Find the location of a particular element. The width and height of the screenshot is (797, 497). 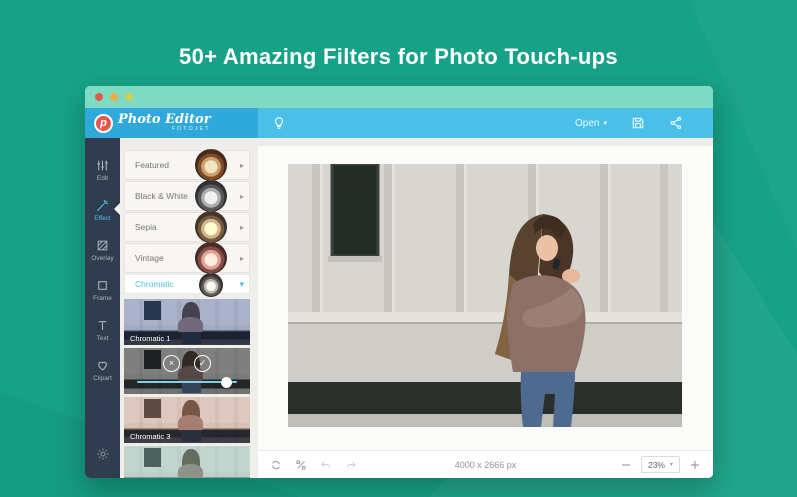

sidebar-item-clipart: Clipart is located at coordinates (102, 370).